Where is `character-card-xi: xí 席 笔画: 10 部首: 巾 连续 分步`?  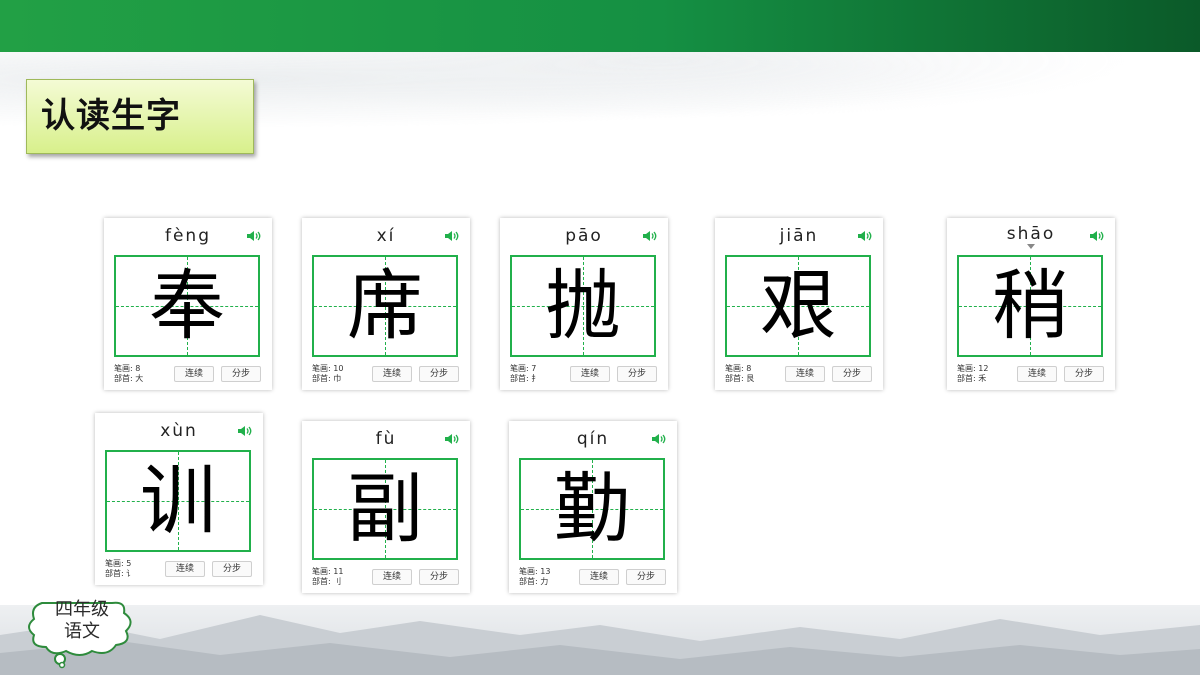
character-card-xi: xí 席 笔画: 10 部首: 巾 连续 分步 is located at coordinates (386, 304).